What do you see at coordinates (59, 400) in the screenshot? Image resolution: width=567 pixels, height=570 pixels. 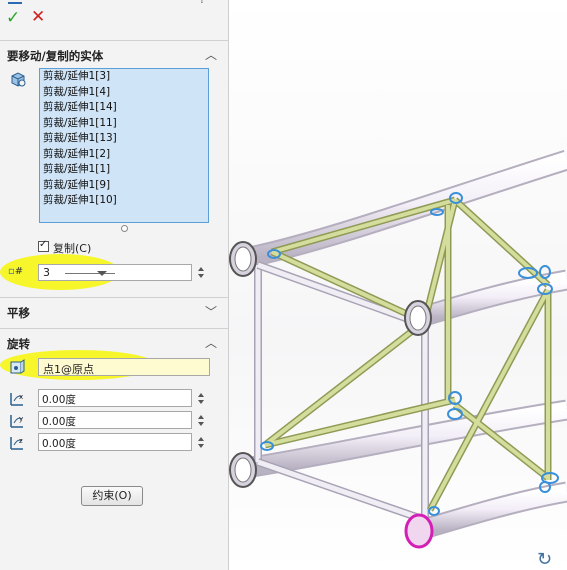 I see `rotate-x-value: 0.00度` at bounding box center [59, 400].